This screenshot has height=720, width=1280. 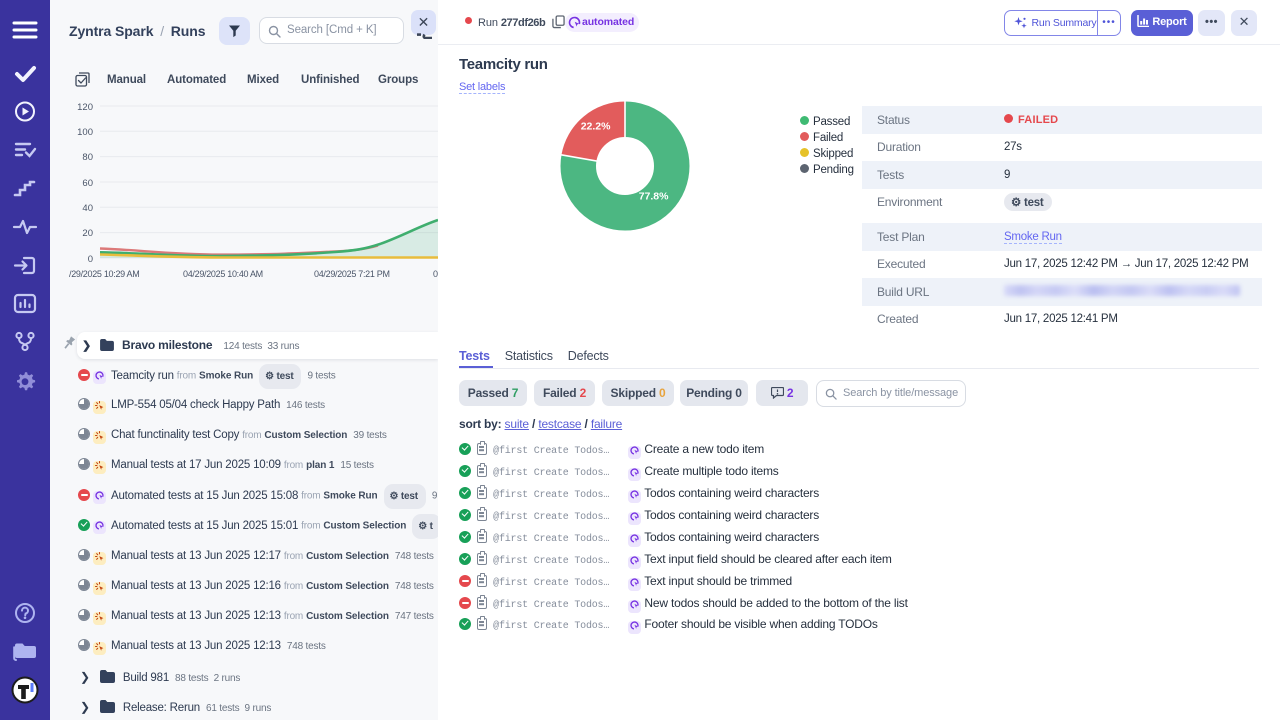 I want to click on svg-text: 77.8%, so click(x=654, y=197).